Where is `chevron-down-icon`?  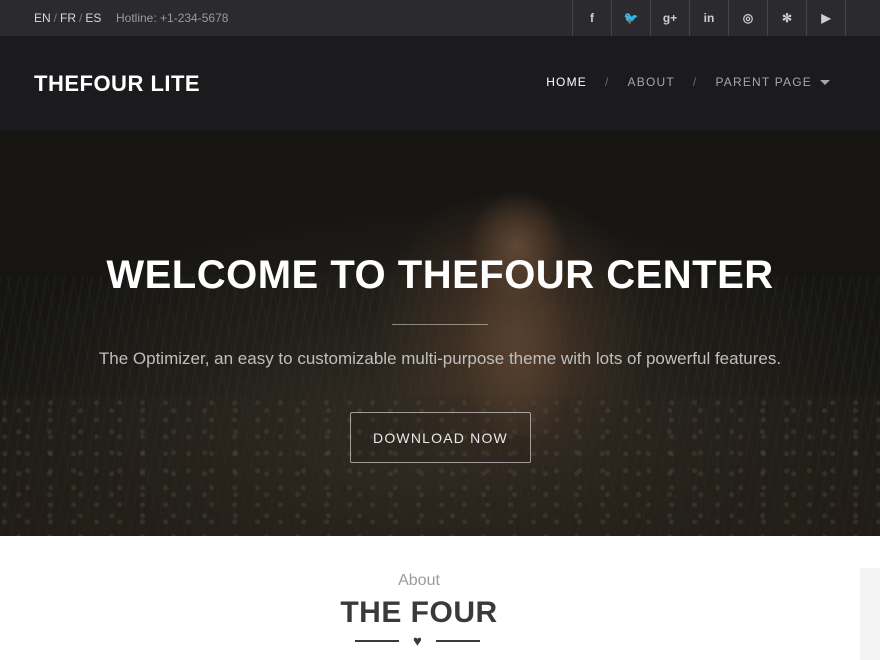 chevron-down-icon is located at coordinates (825, 83).